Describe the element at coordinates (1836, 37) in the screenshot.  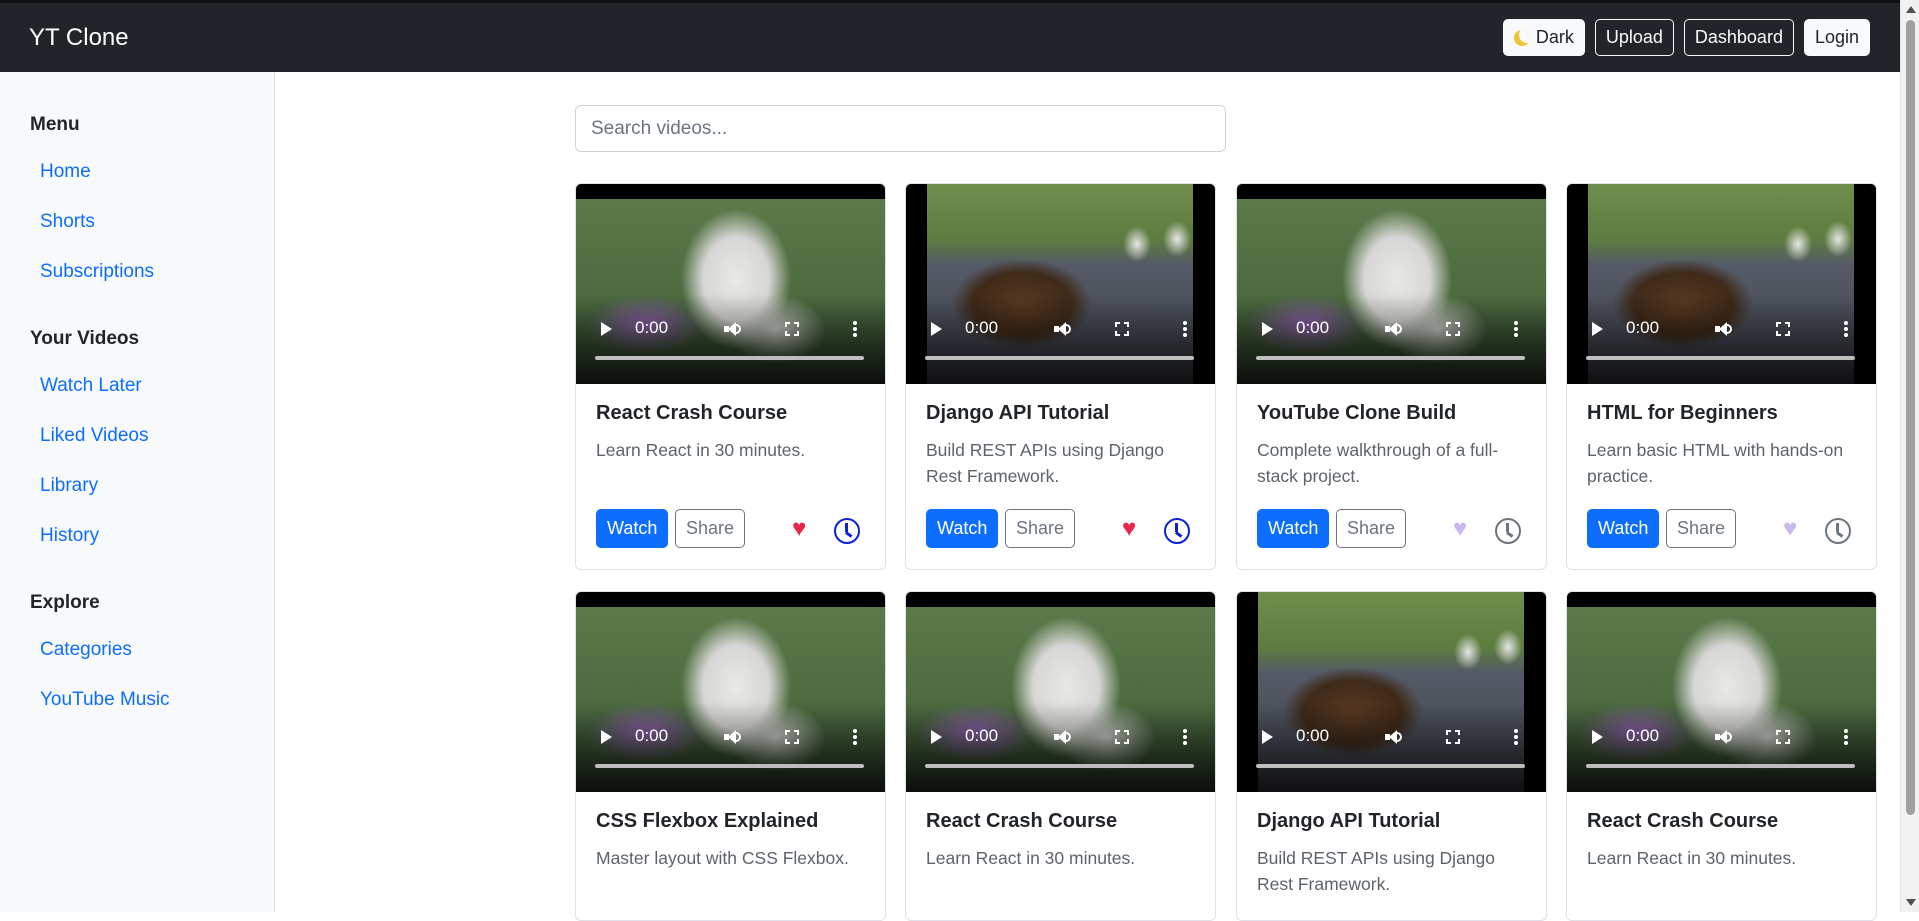
I see `login-button: Login` at that location.